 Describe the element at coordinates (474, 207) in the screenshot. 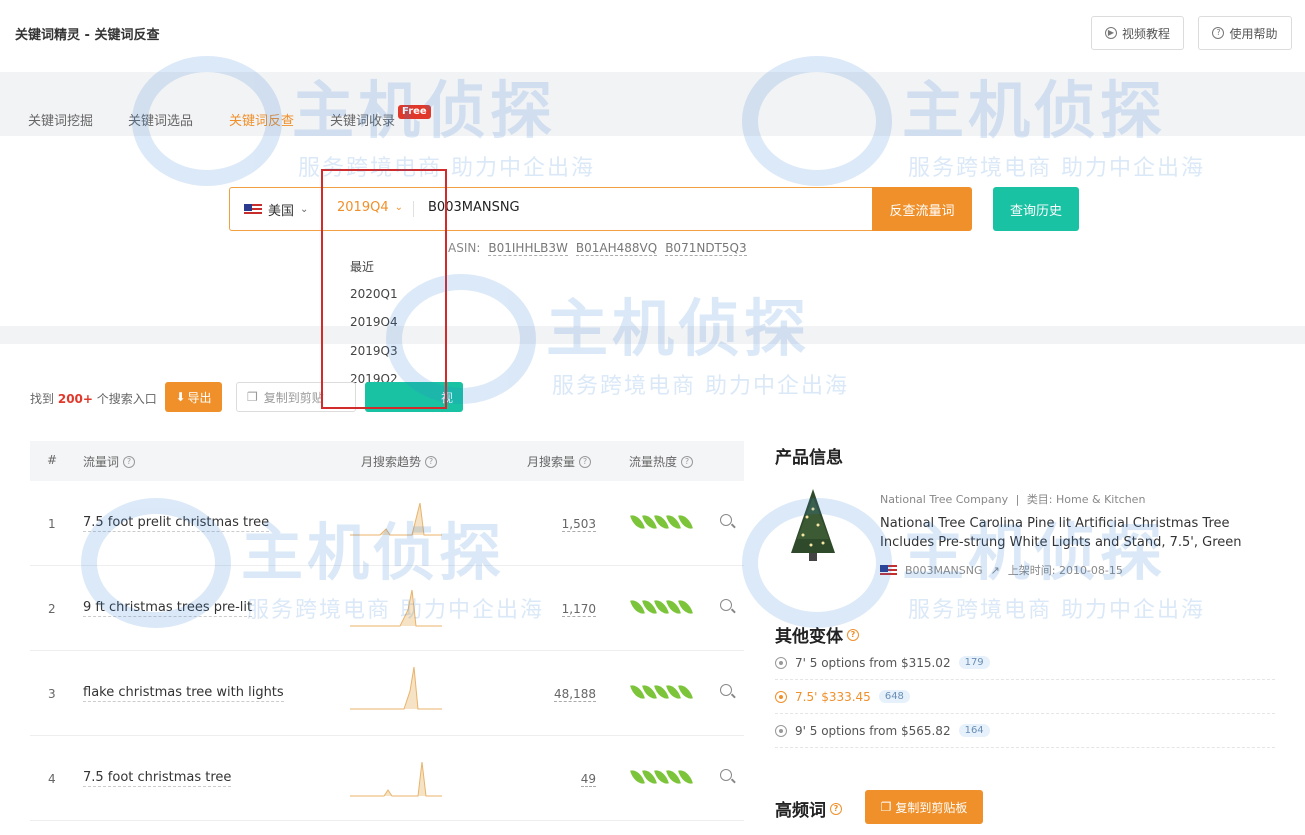

I see `asin-input: B003MANSNG` at that location.